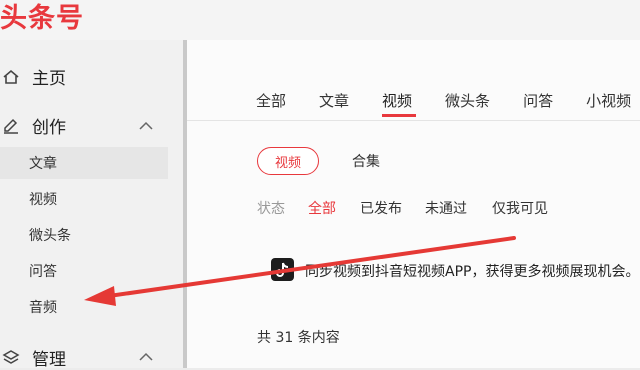  I want to click on tab-video: 视频, so click(397, 100).